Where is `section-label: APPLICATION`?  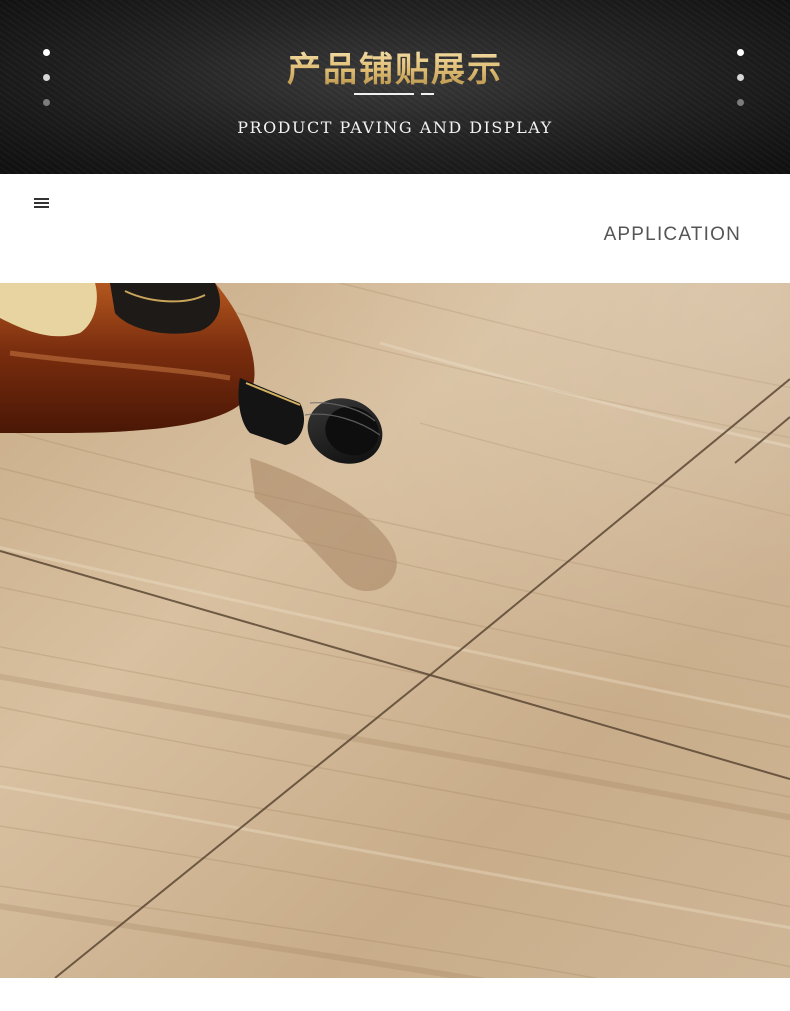 section-label: APPLICATION is located at coordinates (672, 234).